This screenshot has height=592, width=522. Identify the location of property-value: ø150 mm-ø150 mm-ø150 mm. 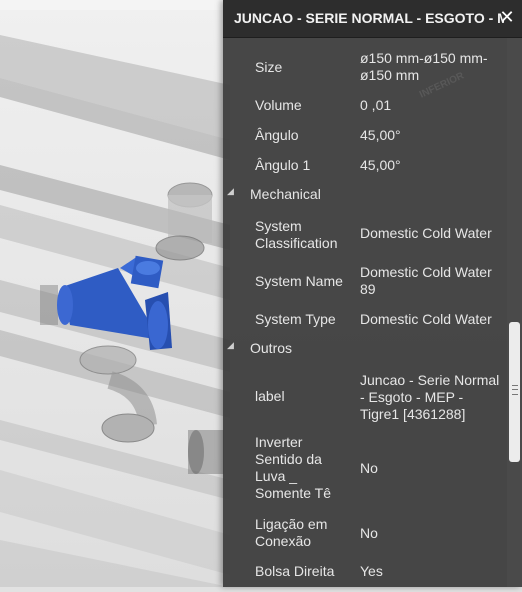
(424, 66).